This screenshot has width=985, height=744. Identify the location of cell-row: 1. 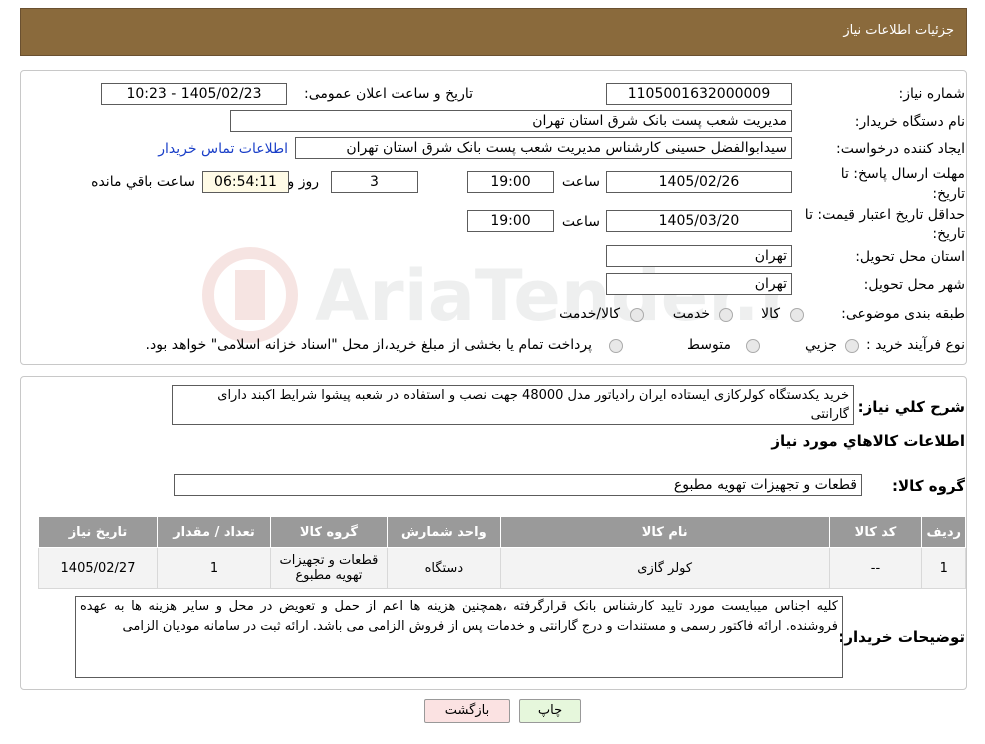
(943, 568).